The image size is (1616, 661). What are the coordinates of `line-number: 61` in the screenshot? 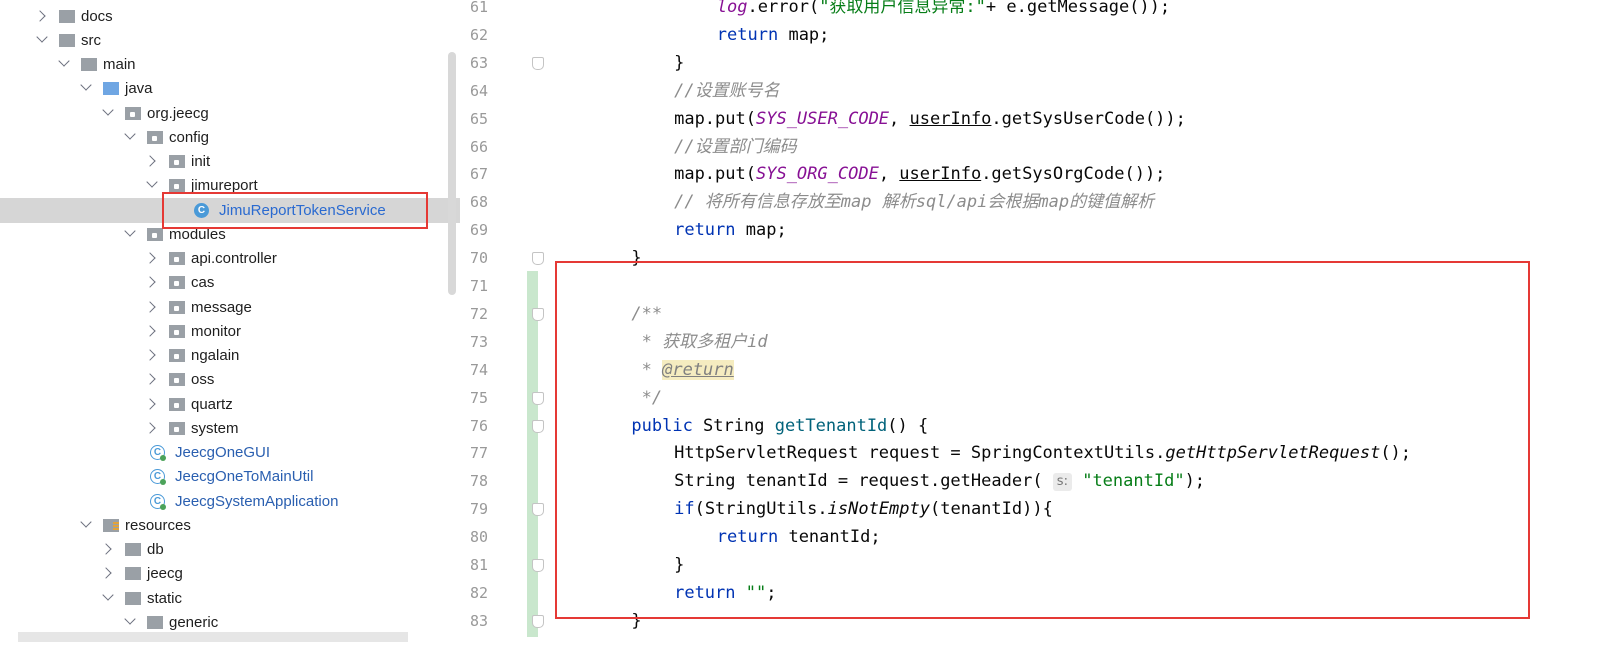 It's located at (478, 8).